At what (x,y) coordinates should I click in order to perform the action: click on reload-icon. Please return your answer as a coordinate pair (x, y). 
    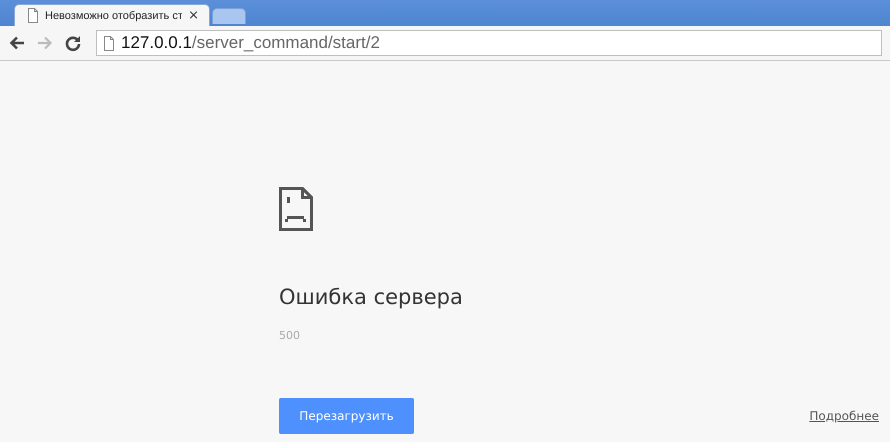
    Looking at the image, I should click on (73, 43).